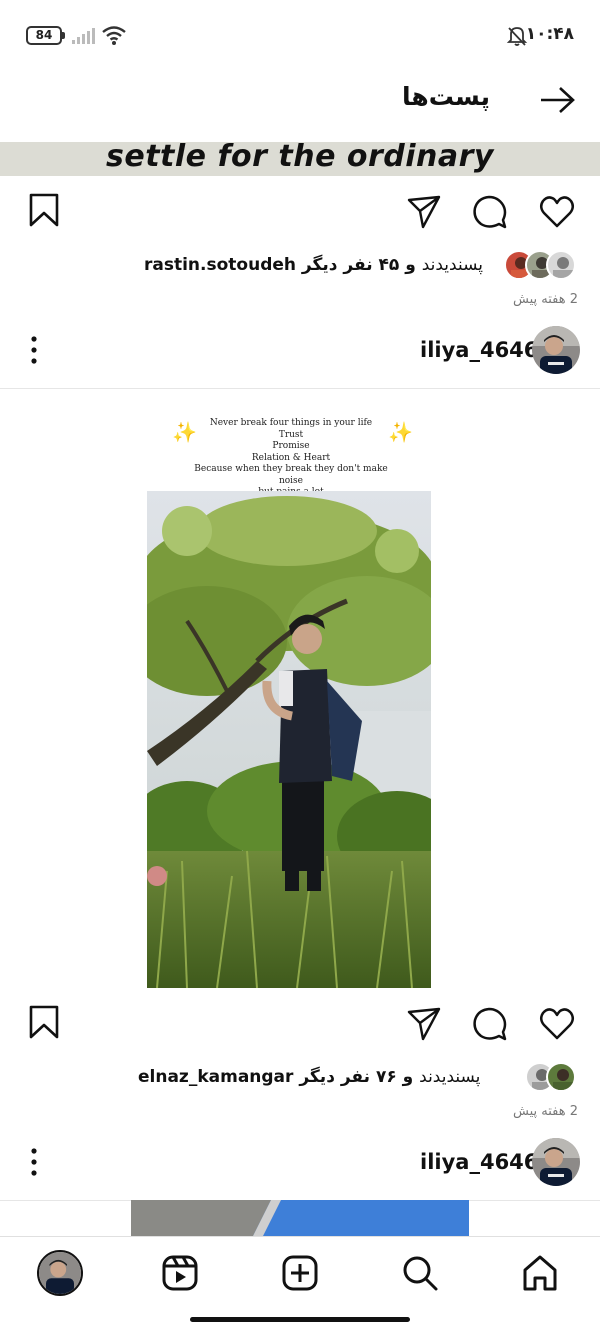 Image resolution: width=600 pixels, height=1333 pixels. I want to click on reels-icon, so click(180, 1273).